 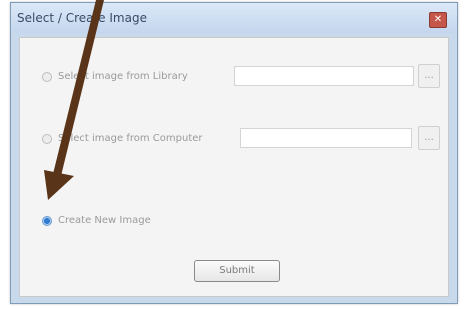 What do you see at coordinates (326, 138) in the screenshot?
I see `computer-path-field` at bounding box center [326, 138].